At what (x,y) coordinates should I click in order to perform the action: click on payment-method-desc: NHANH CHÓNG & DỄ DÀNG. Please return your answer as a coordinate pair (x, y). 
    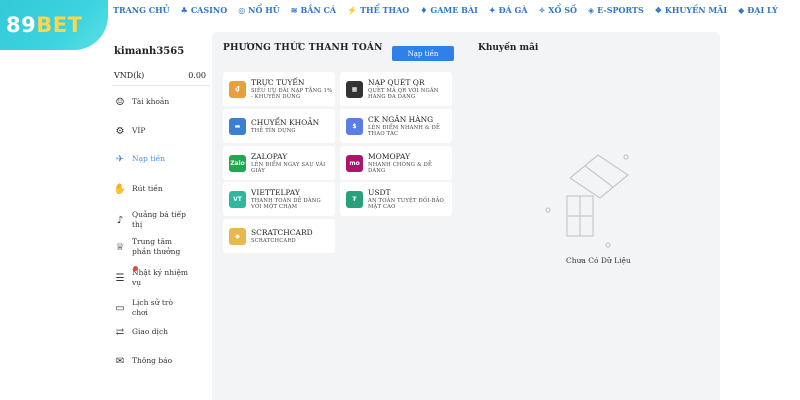
    Looking at the image, I should click on (400, 168).